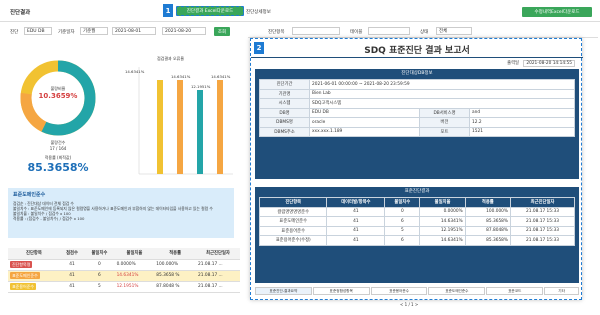 This screenshot has width=600, height=315. What do you see at coordinates (417, 191) in the screenshot?
I see `result-header: 표준진단결과` at bounding box center [417, 191].